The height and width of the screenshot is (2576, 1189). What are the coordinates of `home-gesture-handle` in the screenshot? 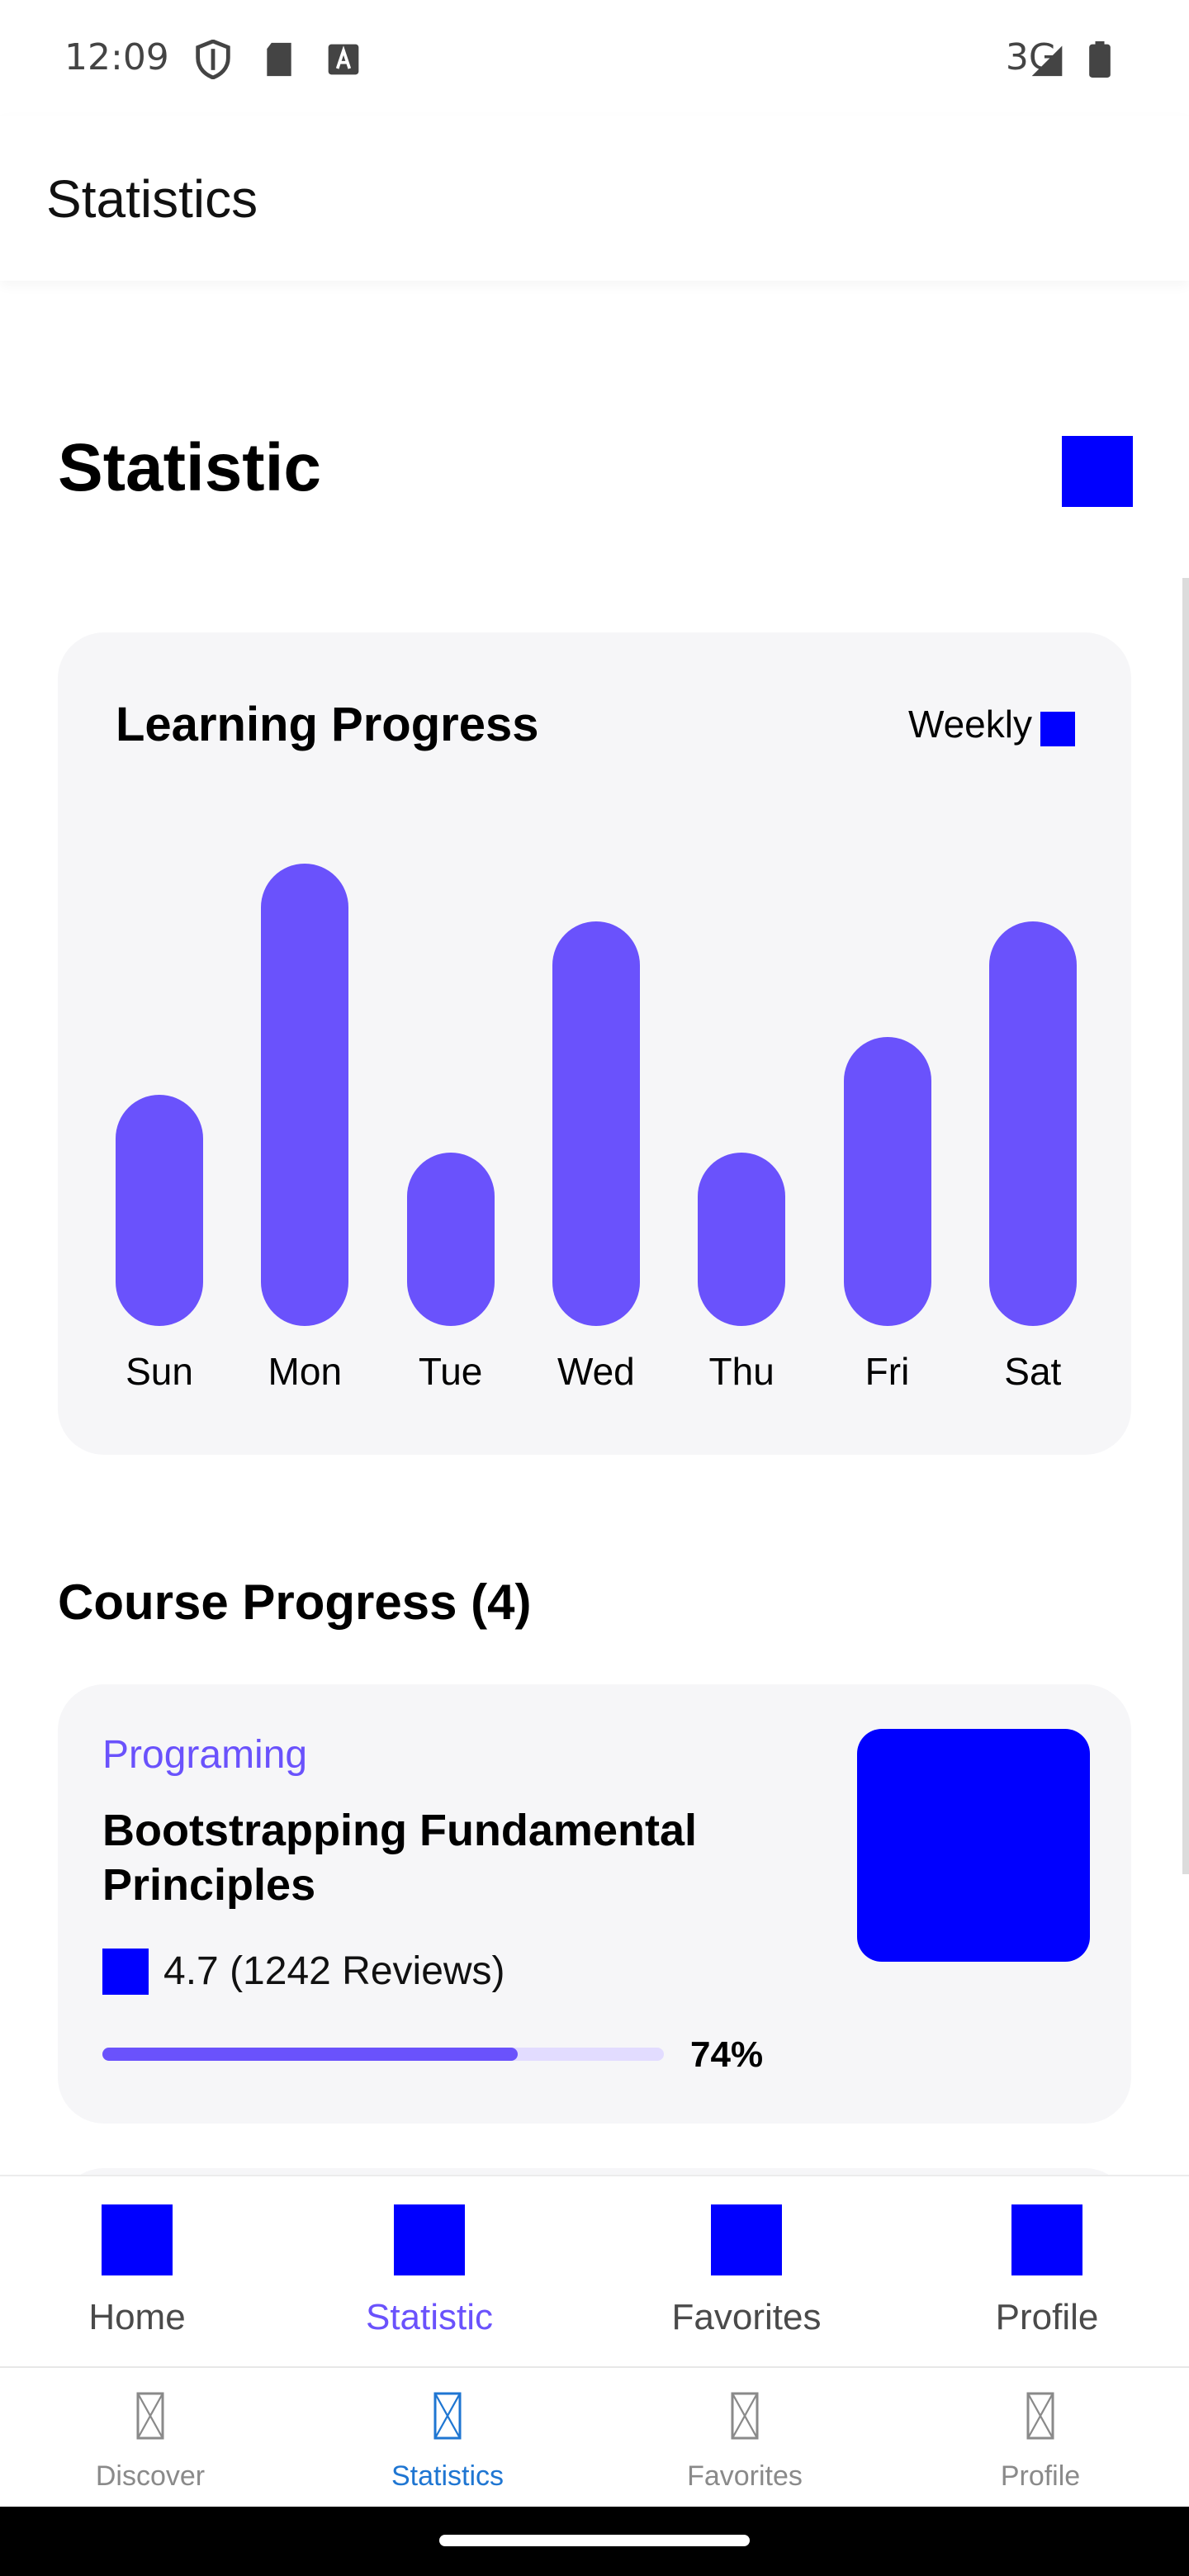 It's located at (594, 2540).